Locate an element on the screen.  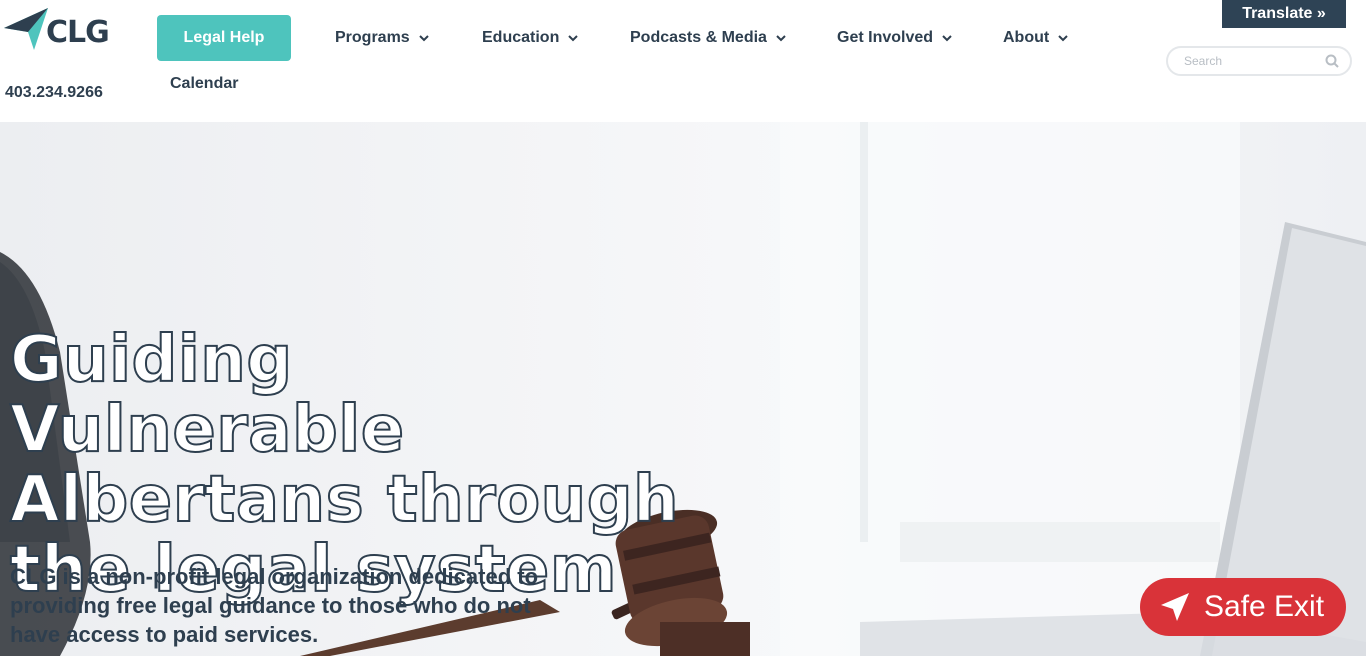
nav-podcasts-media: Podcasts & Media is located at coordinates (708, 38).